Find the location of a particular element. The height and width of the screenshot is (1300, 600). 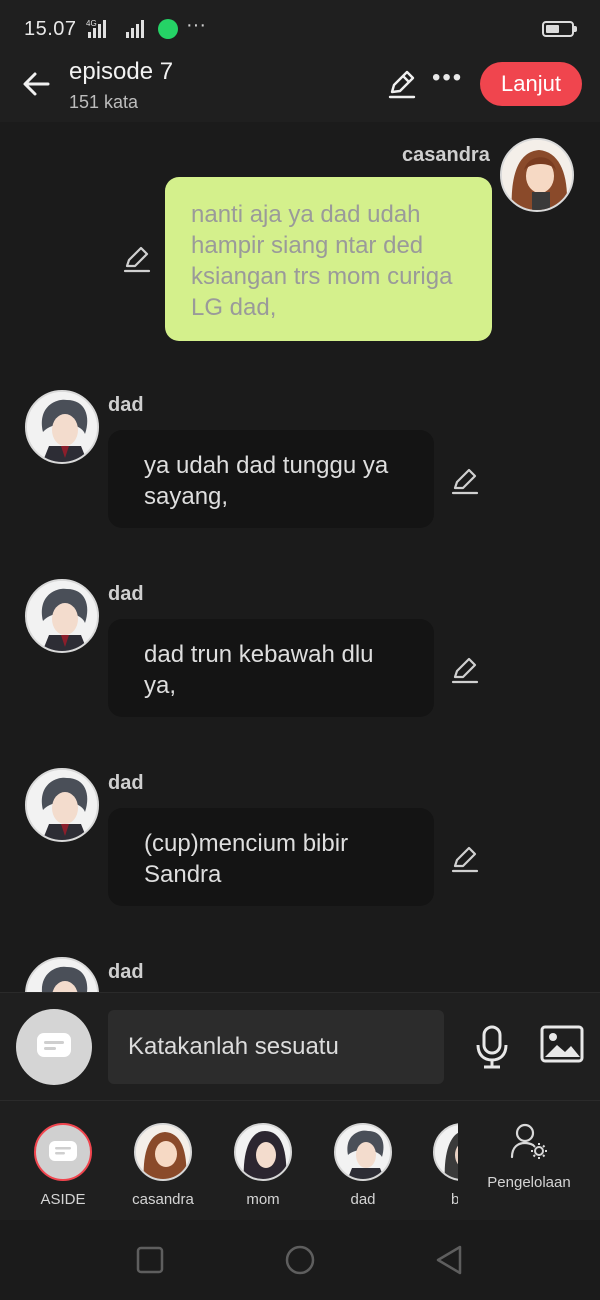

word-count: 151 kata is located at coordinates (104, 102).